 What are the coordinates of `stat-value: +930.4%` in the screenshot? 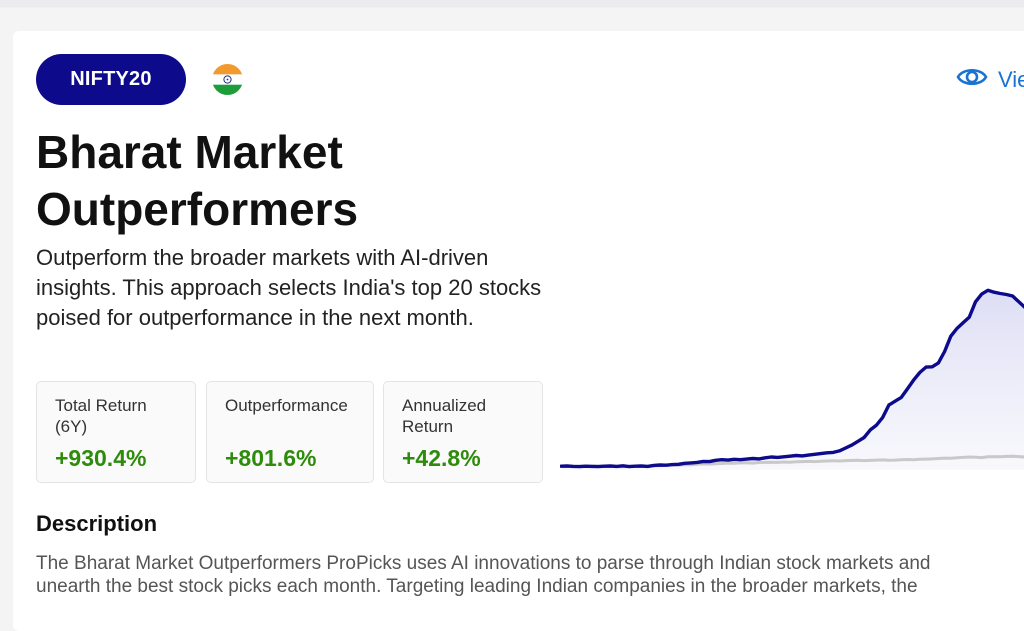 It's located at (101, 458).